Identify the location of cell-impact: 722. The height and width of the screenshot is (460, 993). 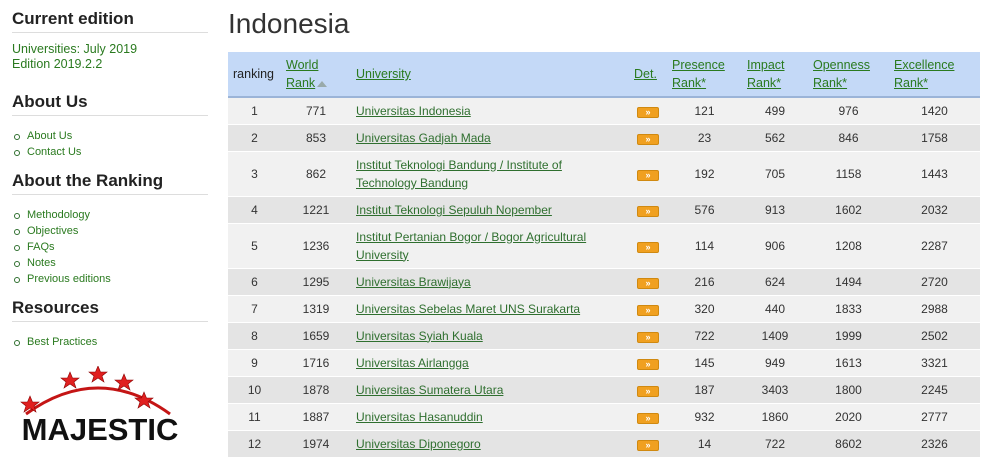
(775, 444).